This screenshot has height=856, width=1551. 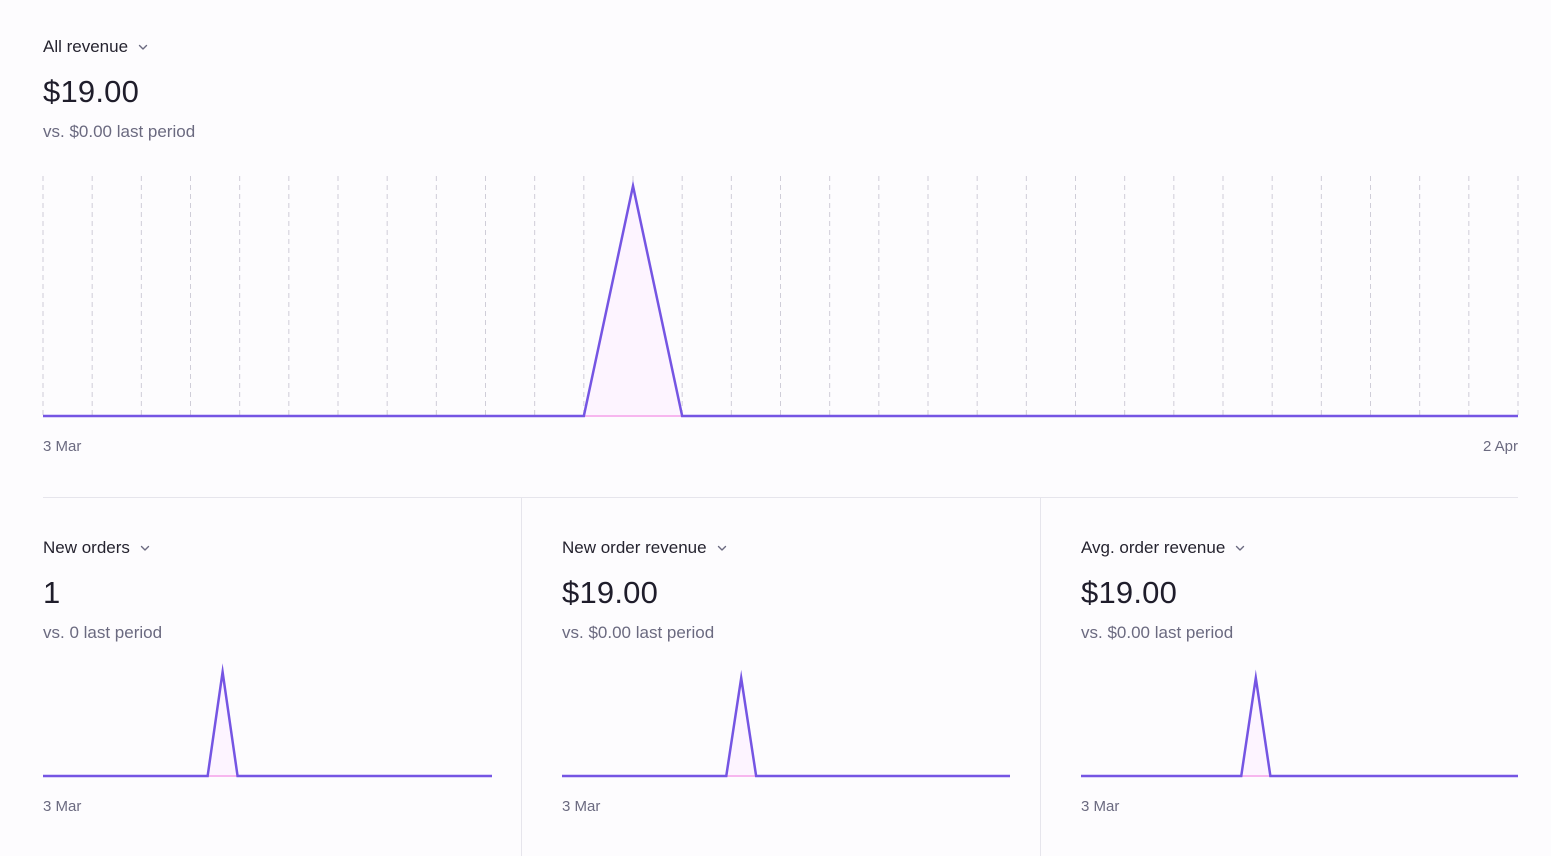 I want to click on avg-order-revenue-chart, so click(x=1299, y=723).